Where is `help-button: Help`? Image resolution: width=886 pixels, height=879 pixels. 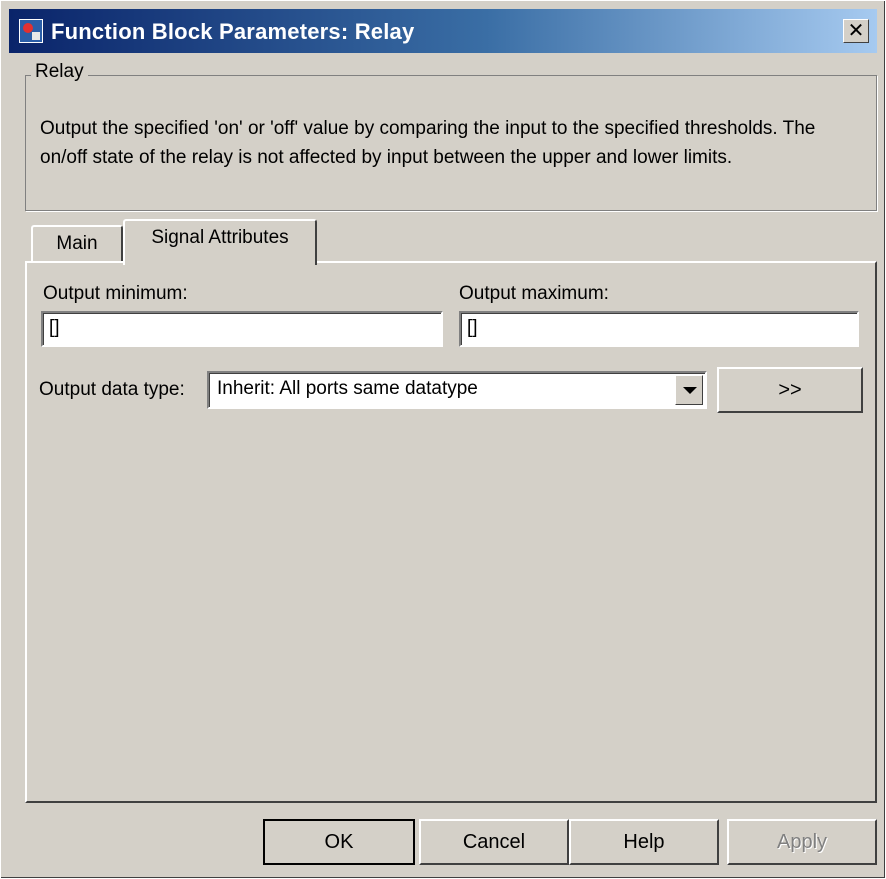
help-button: Help is located at coordinates (644, 842).